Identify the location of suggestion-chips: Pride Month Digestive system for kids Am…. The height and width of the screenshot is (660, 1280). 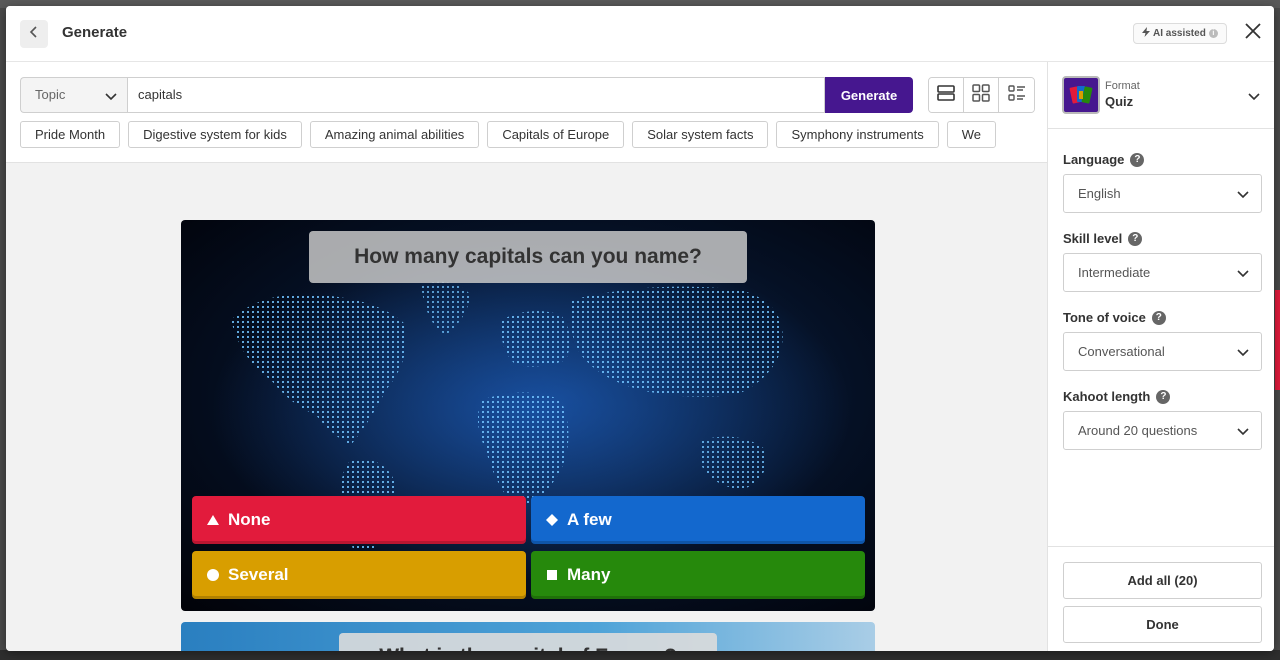
(508, 134).